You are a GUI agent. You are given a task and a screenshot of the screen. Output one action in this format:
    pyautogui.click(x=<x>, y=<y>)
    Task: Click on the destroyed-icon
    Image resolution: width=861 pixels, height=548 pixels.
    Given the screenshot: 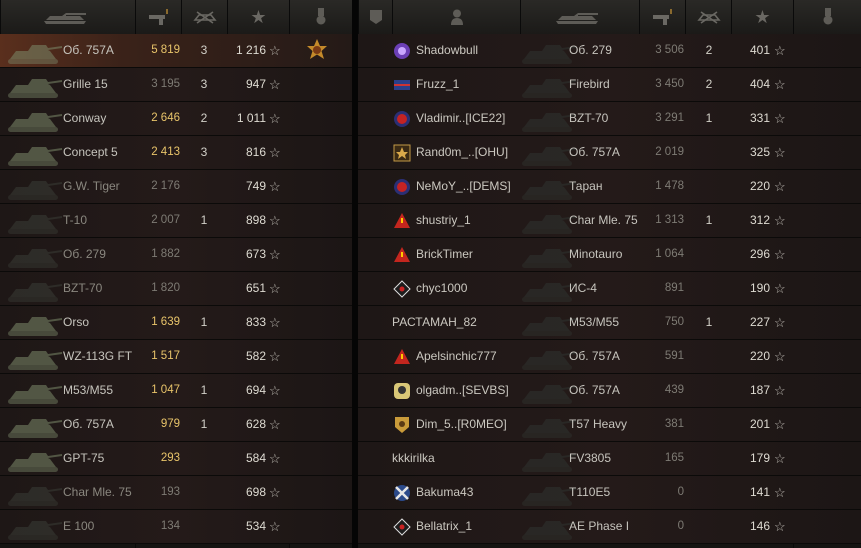 What is the action you would take?
    pyautogui.click(x=204, y=17)
    